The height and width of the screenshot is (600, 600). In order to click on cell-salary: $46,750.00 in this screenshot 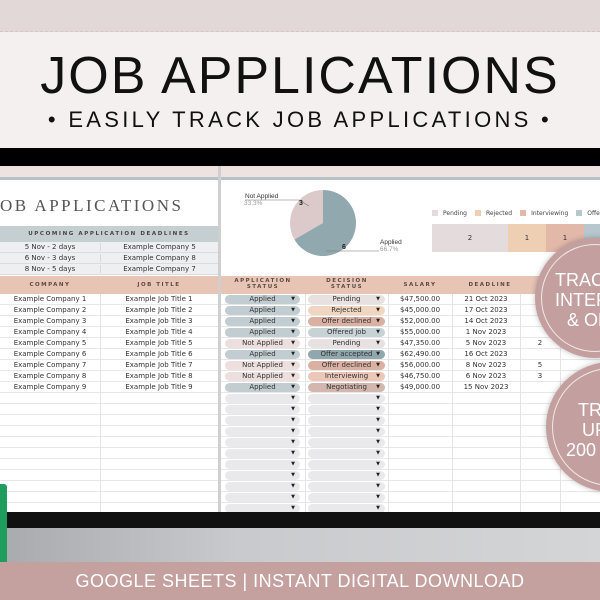, I will do `click(420, 376)`.